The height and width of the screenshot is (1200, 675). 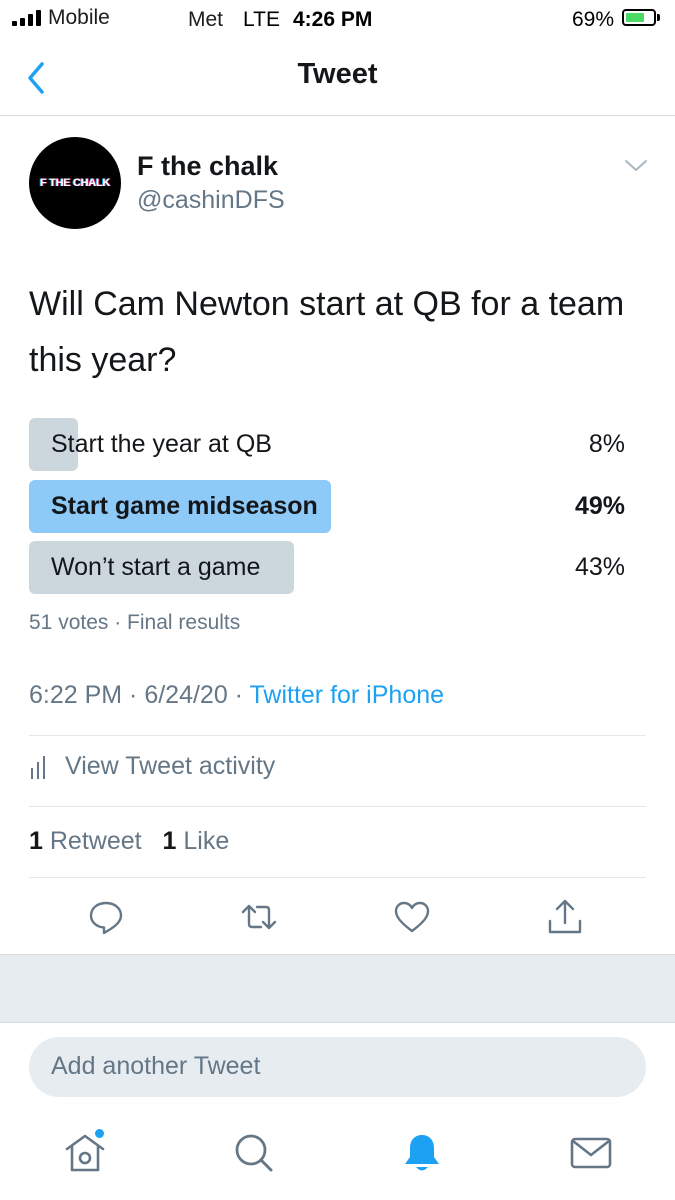 What do you see at coordinates (207, 166) in the screenshot?
I see `author-name: F the chalk` at bounding box center [207, 166].